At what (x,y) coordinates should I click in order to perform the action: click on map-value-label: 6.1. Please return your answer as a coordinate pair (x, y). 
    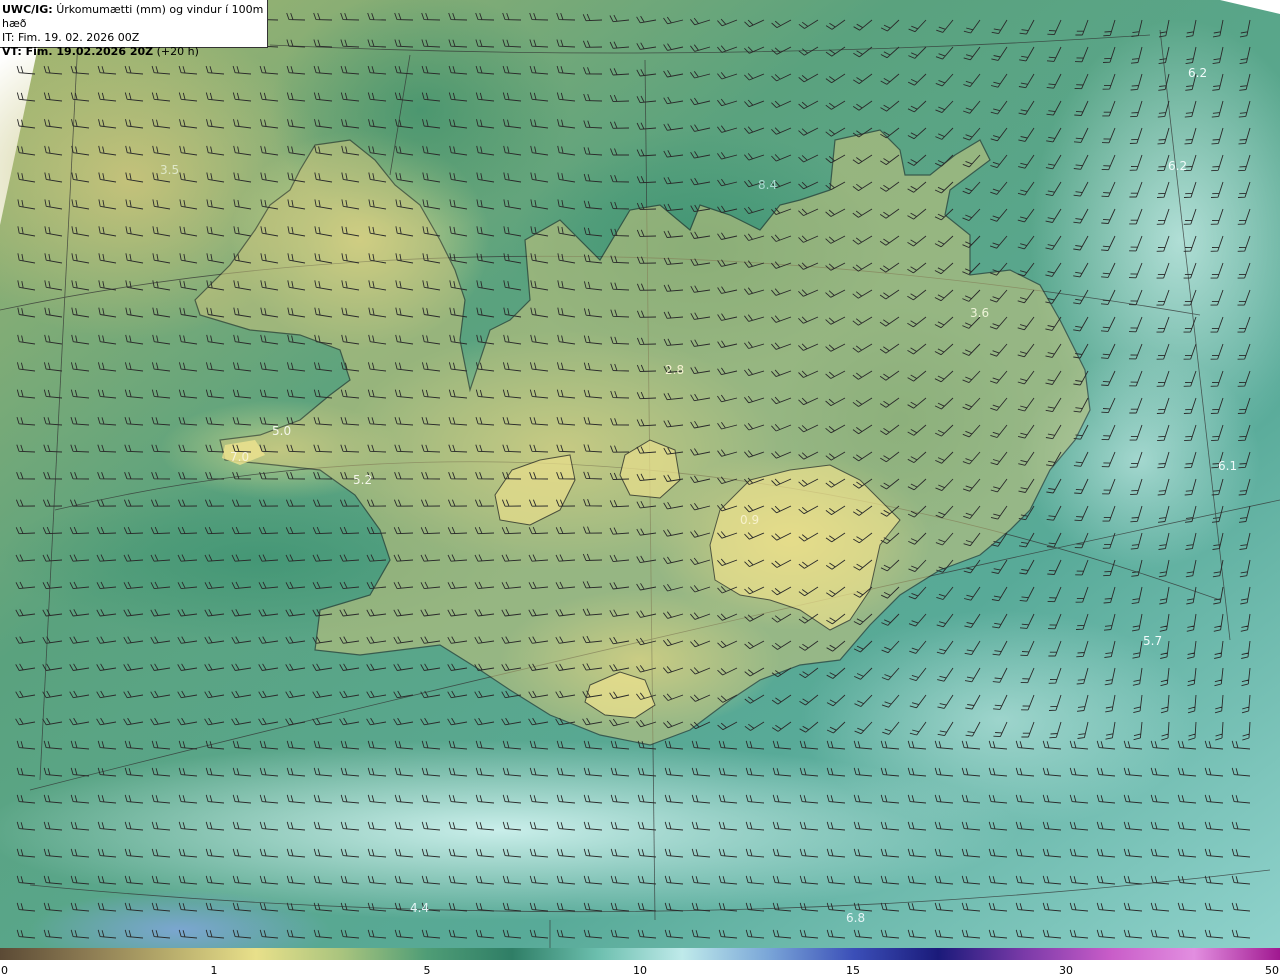
    Looking at the image, I should click on (1227, 466).